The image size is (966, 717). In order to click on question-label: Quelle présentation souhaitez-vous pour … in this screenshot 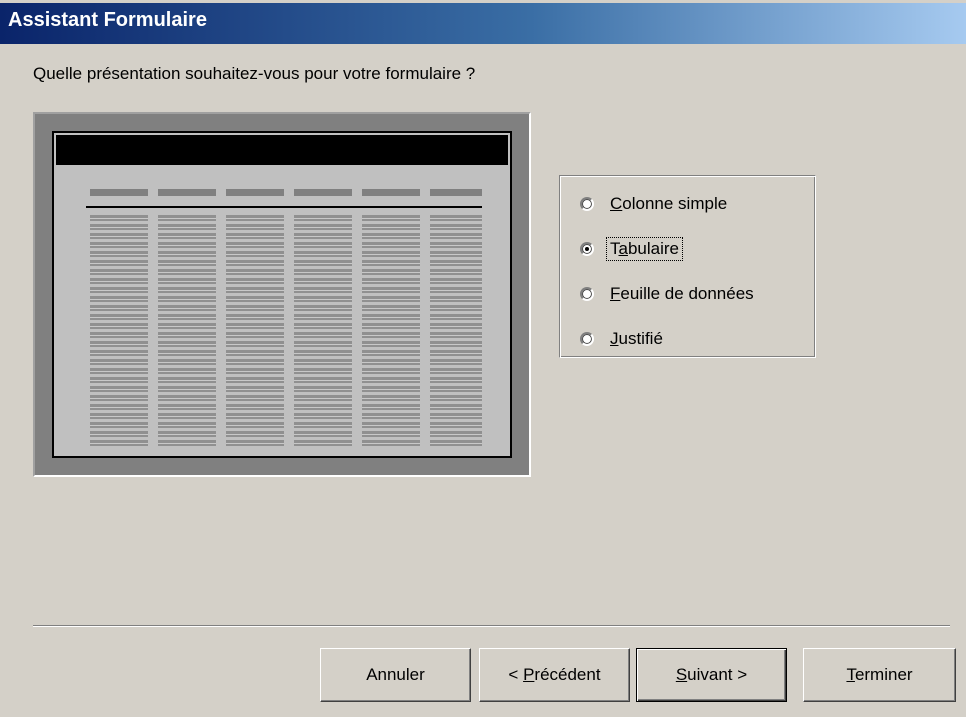, I will do `click(254, 73)`.